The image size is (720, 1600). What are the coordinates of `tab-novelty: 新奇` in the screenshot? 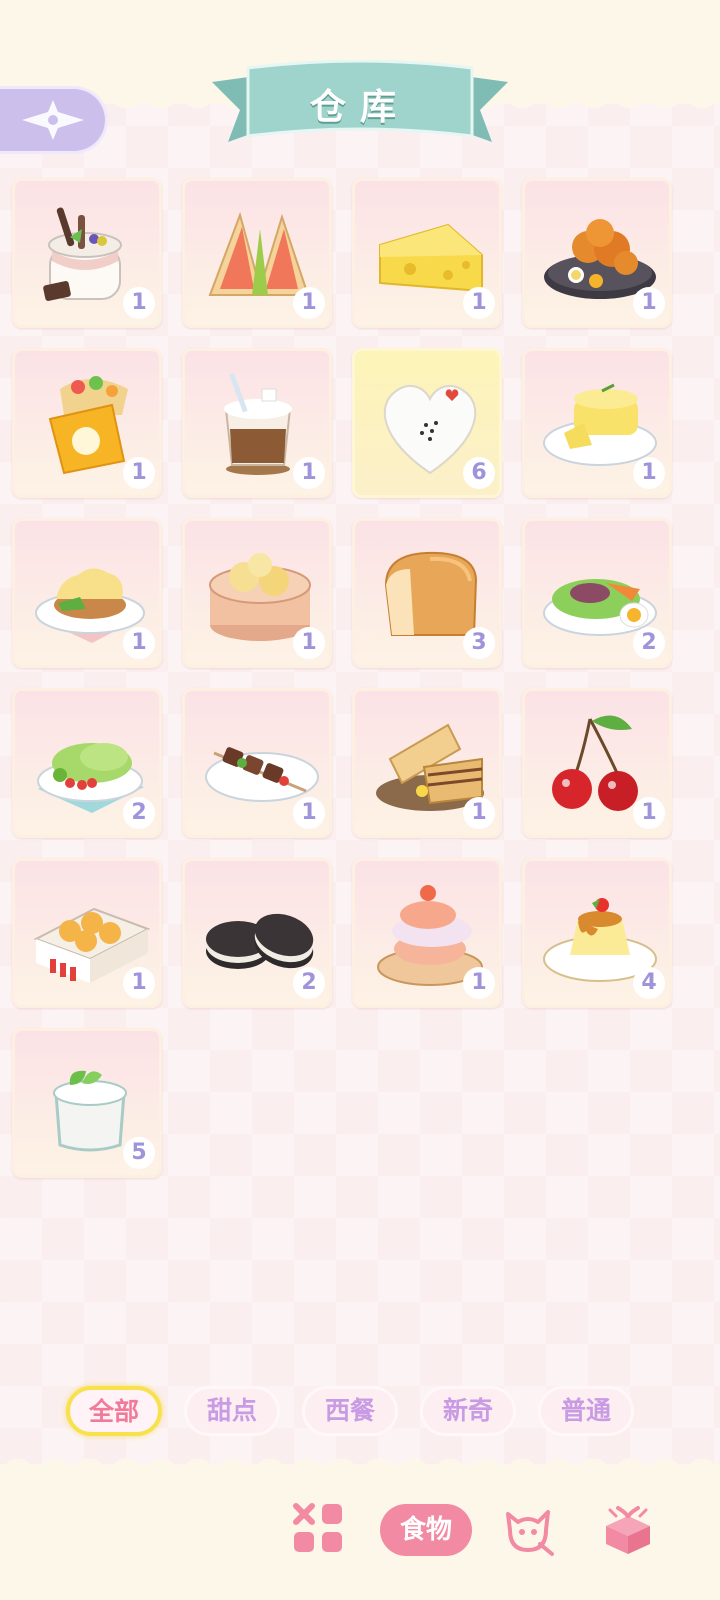 It's located at (468, 1411).